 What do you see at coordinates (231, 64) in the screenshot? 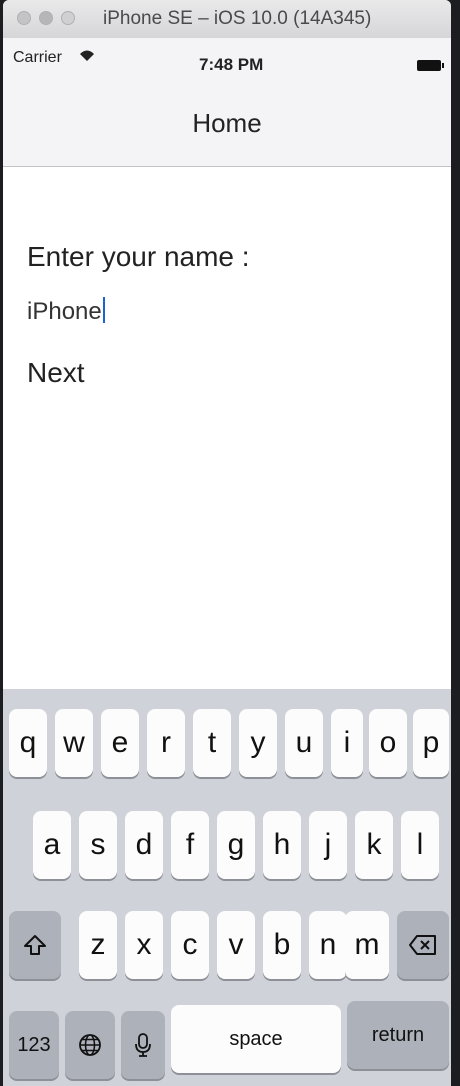
I see `status-time: 7:48 PM` at bounding box center [231, 64].